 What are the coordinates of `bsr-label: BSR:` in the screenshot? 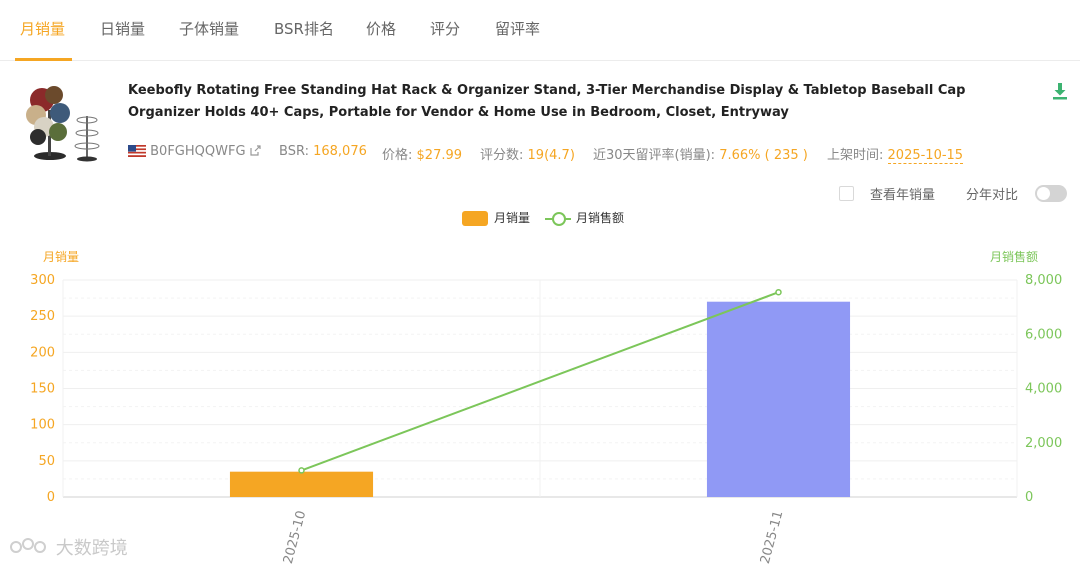 It's located at (294, 151).